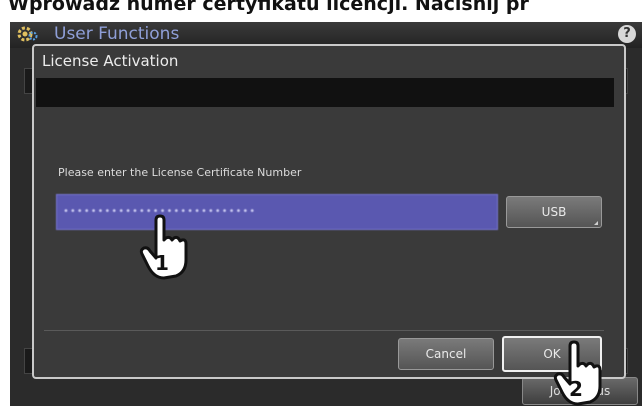 The width and height of the screenshot is (644, 406). I want to click on hand-pointer-icon: 2, so click(577, 373).